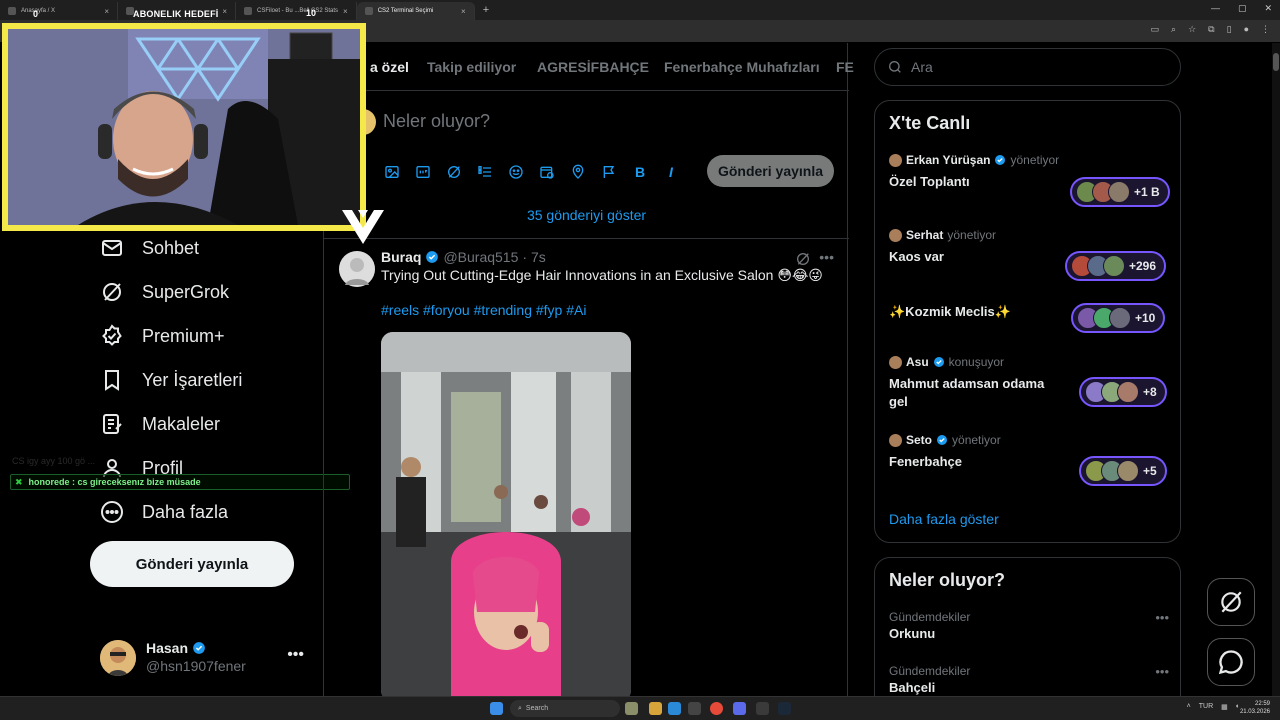 This screenshot has height=720, width=1280. Describe the element at coordinates (1231, 602) in the screenshot. I see `grok-fab` at that location.